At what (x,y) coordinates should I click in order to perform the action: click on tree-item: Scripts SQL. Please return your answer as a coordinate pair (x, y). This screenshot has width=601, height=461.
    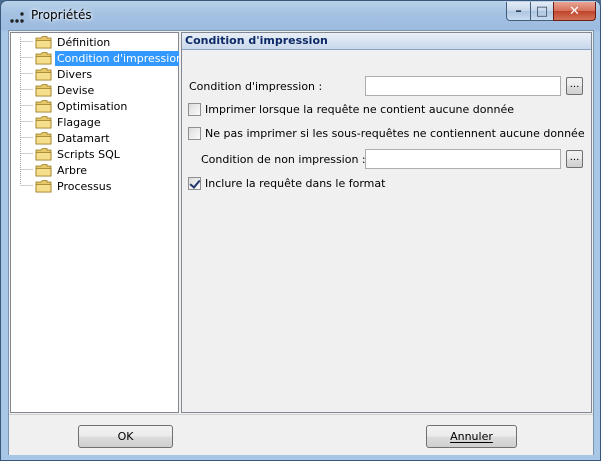
    Looking at the image, I should click on (78, 154).